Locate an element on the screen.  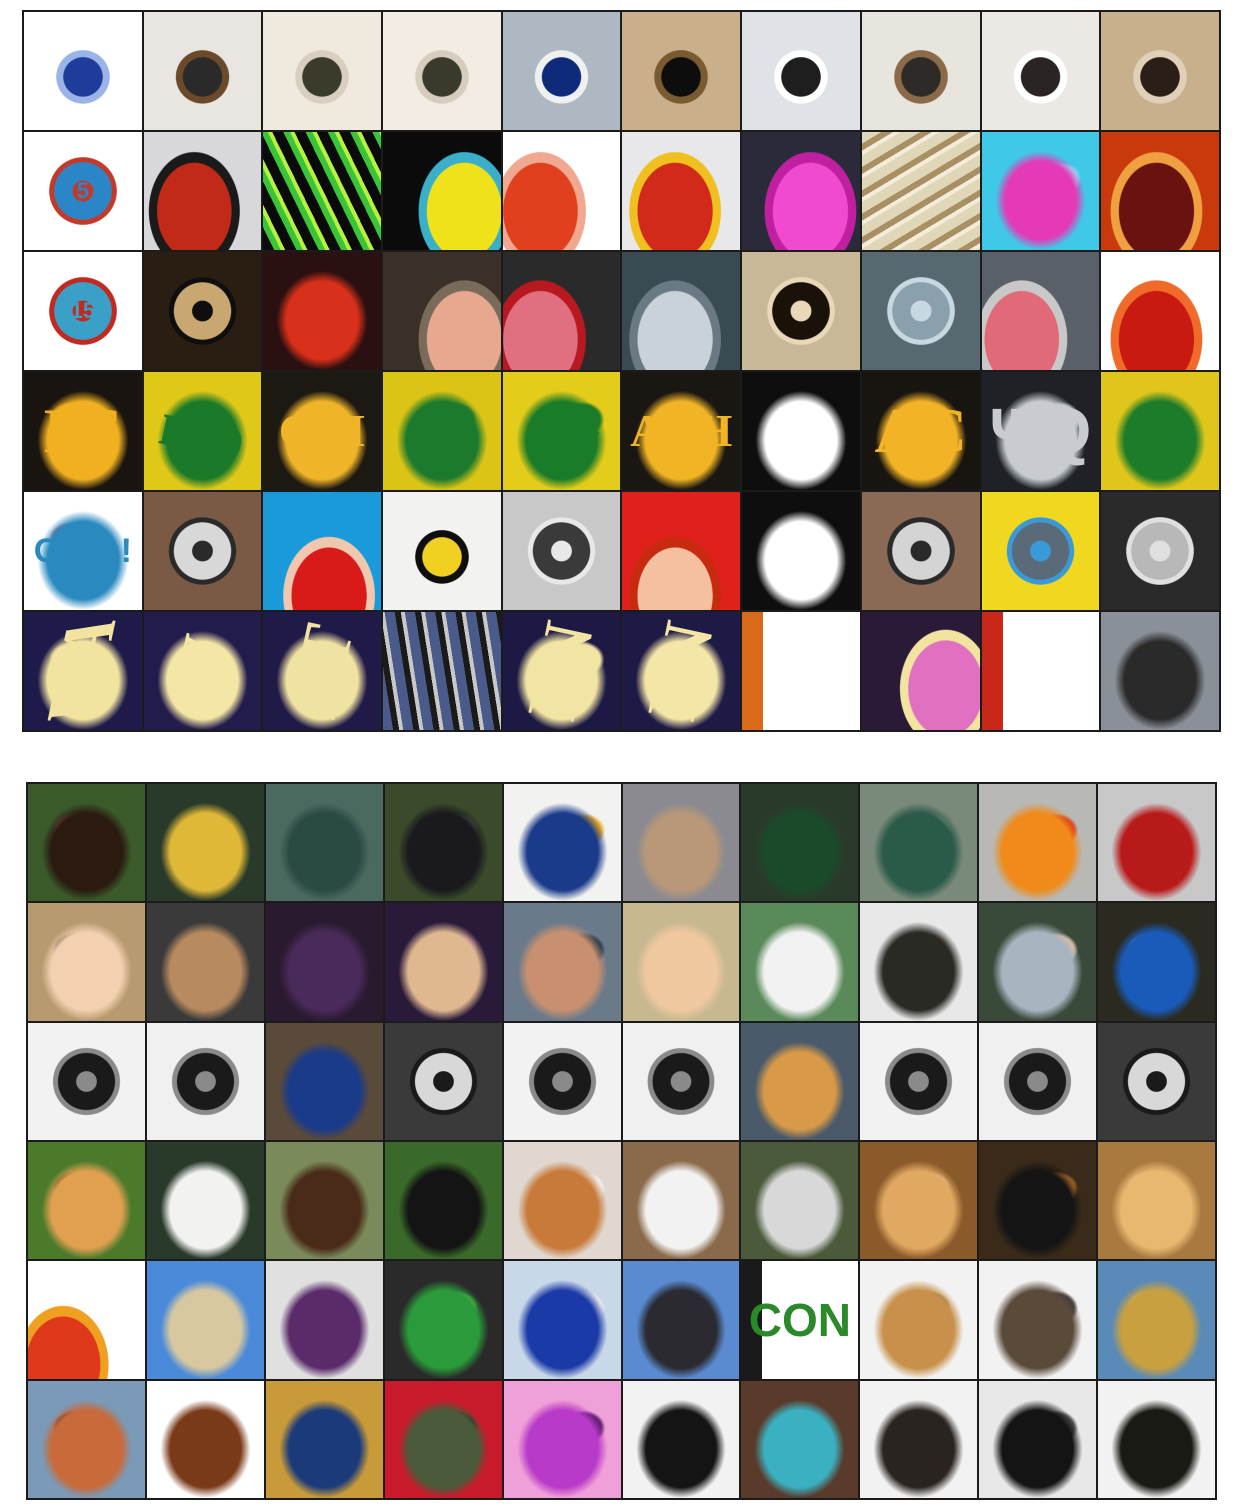
top-grid-tile-clock-face: 15 is located at coordinates (83, 311).